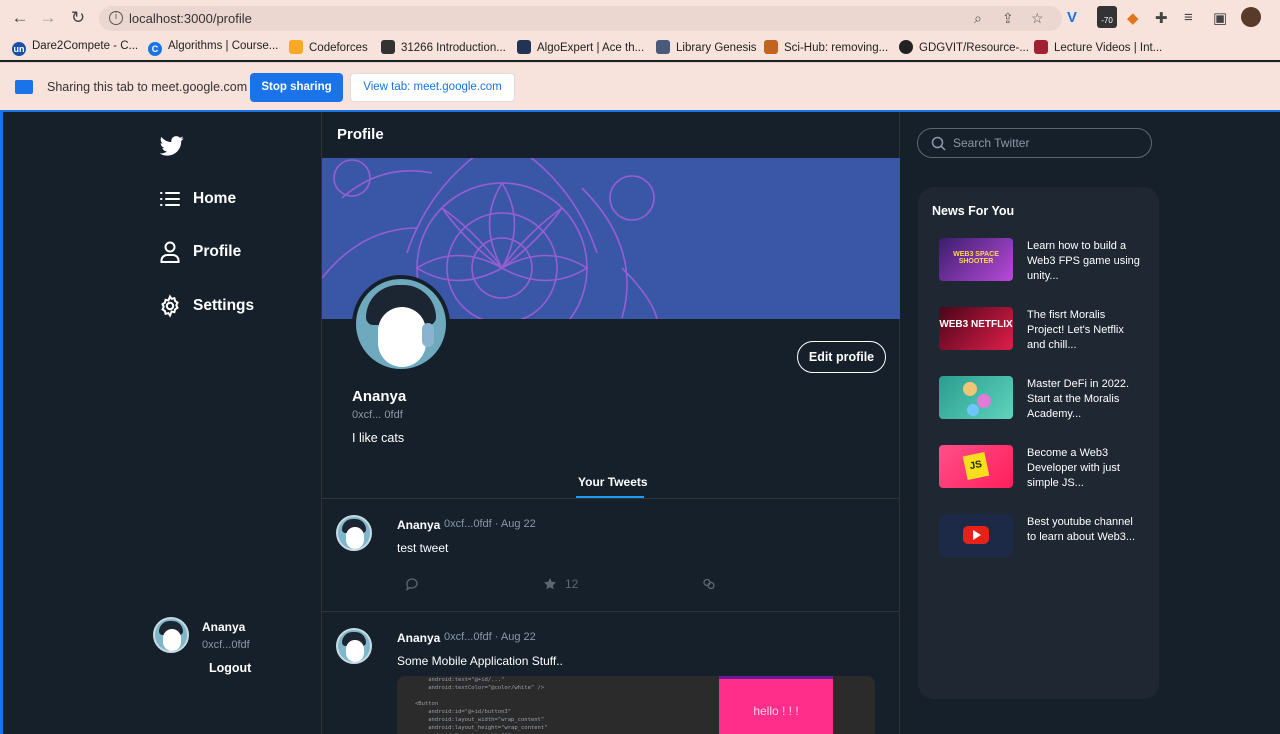  I want to click on bookmark-favicon-icon: C, so click(155, 49).